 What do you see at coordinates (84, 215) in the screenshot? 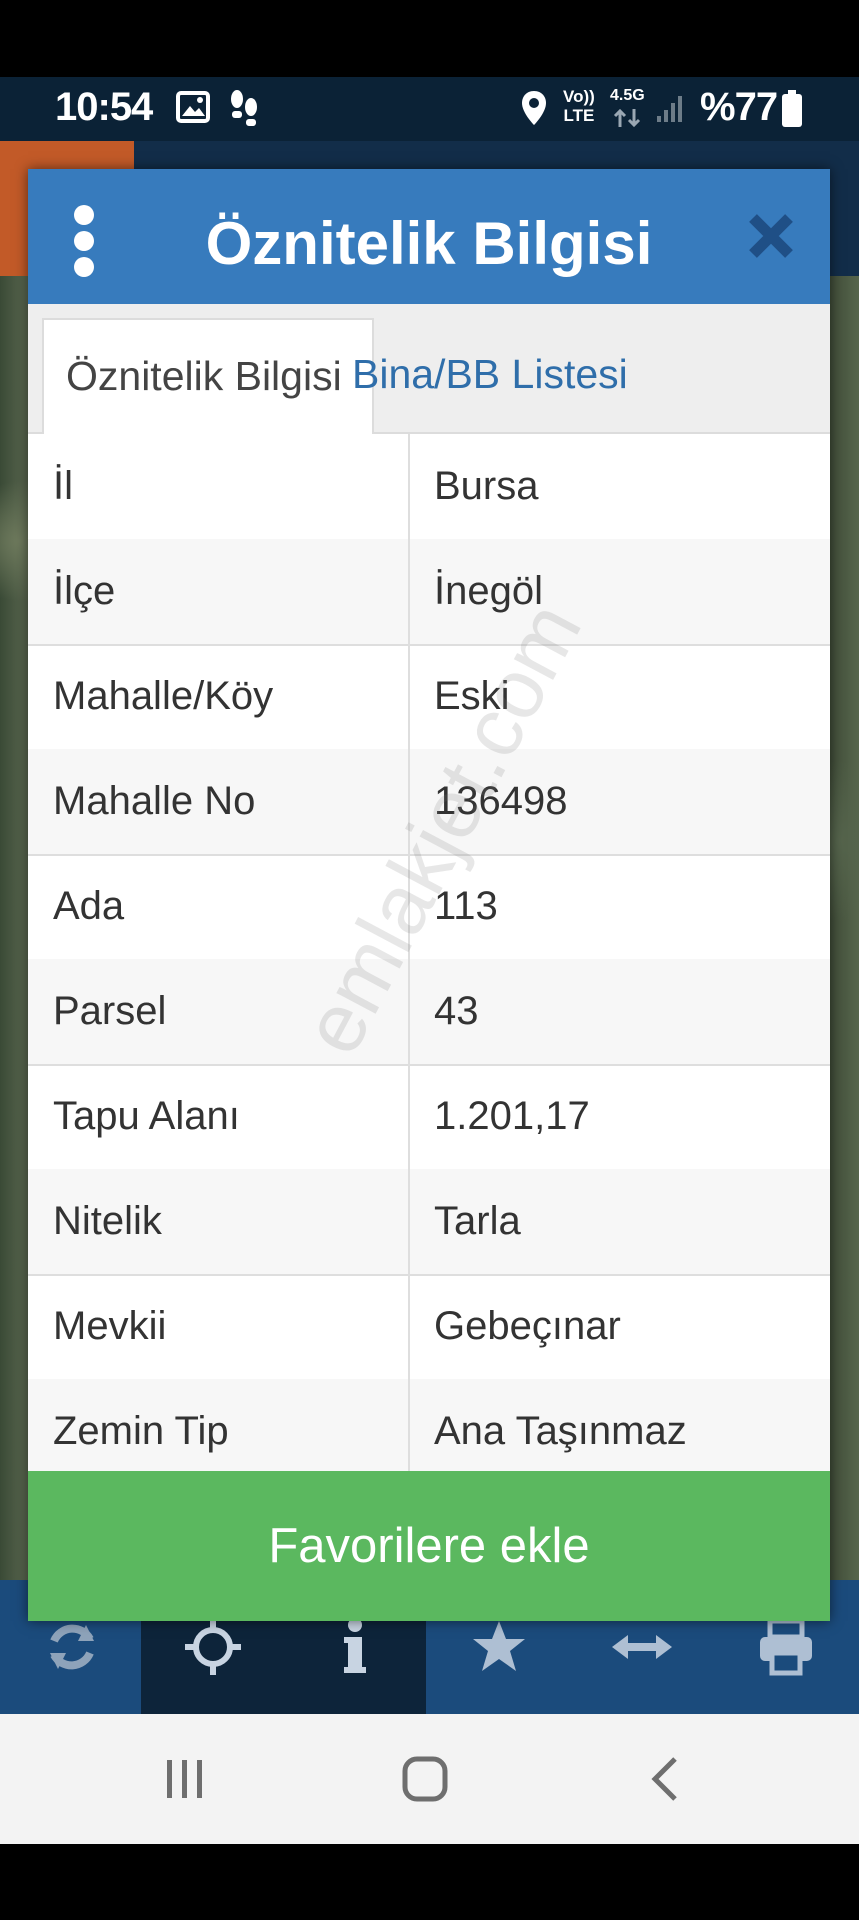
I see `more-options-icon` at bounding box center [84, 215].